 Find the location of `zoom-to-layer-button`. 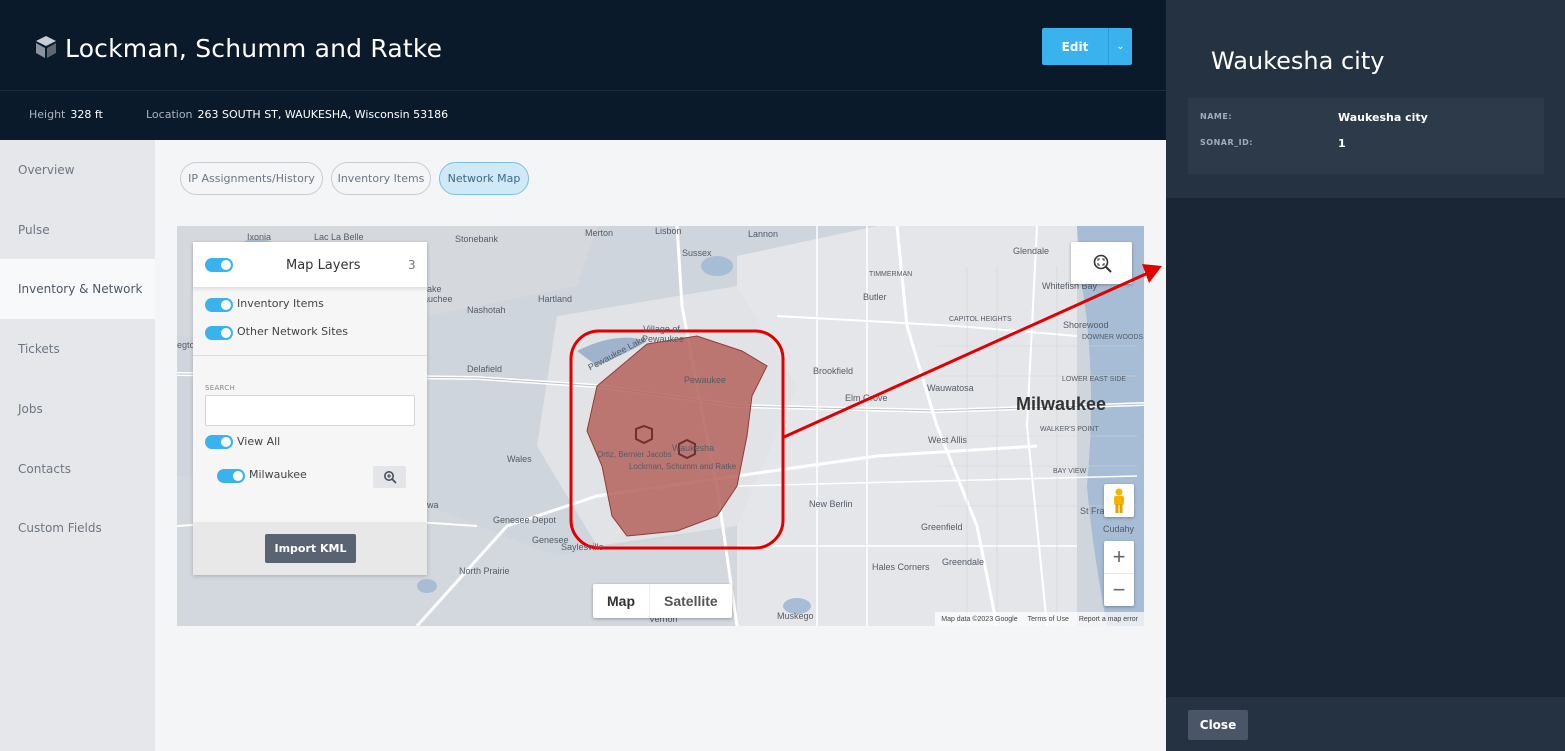

zoom-to-layer-button is located at coordinates (389, 477).